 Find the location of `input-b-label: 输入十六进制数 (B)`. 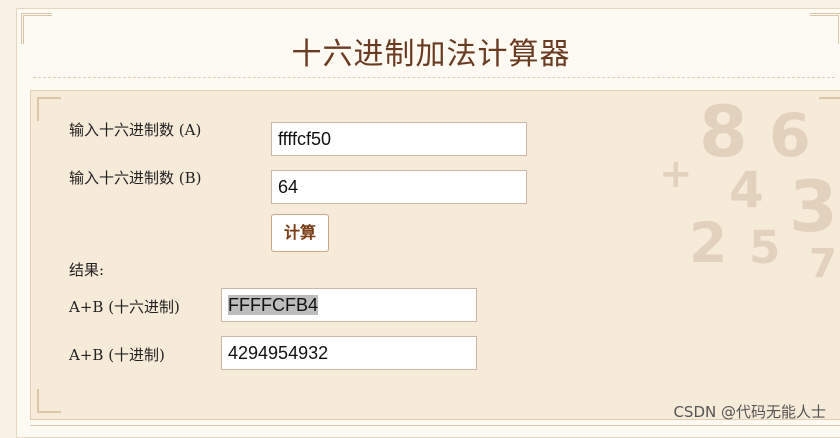

input-b-label: 输入十六进制数 (B) is located at coordinates (135, 178).